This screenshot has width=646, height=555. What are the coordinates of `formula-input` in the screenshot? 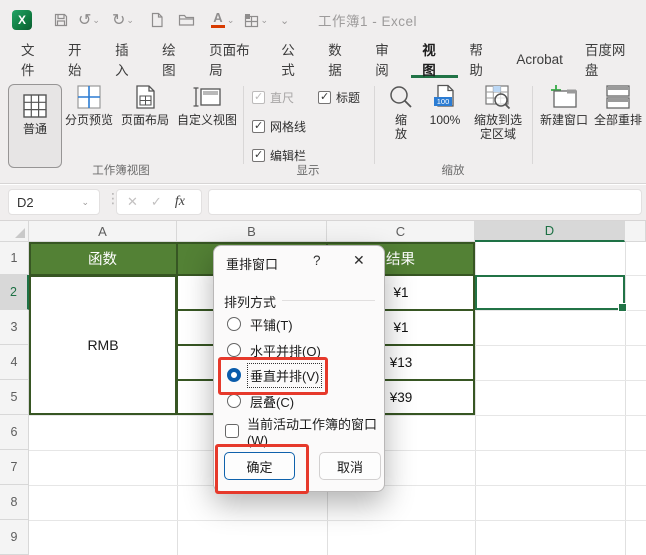 It's located at (425, 202).